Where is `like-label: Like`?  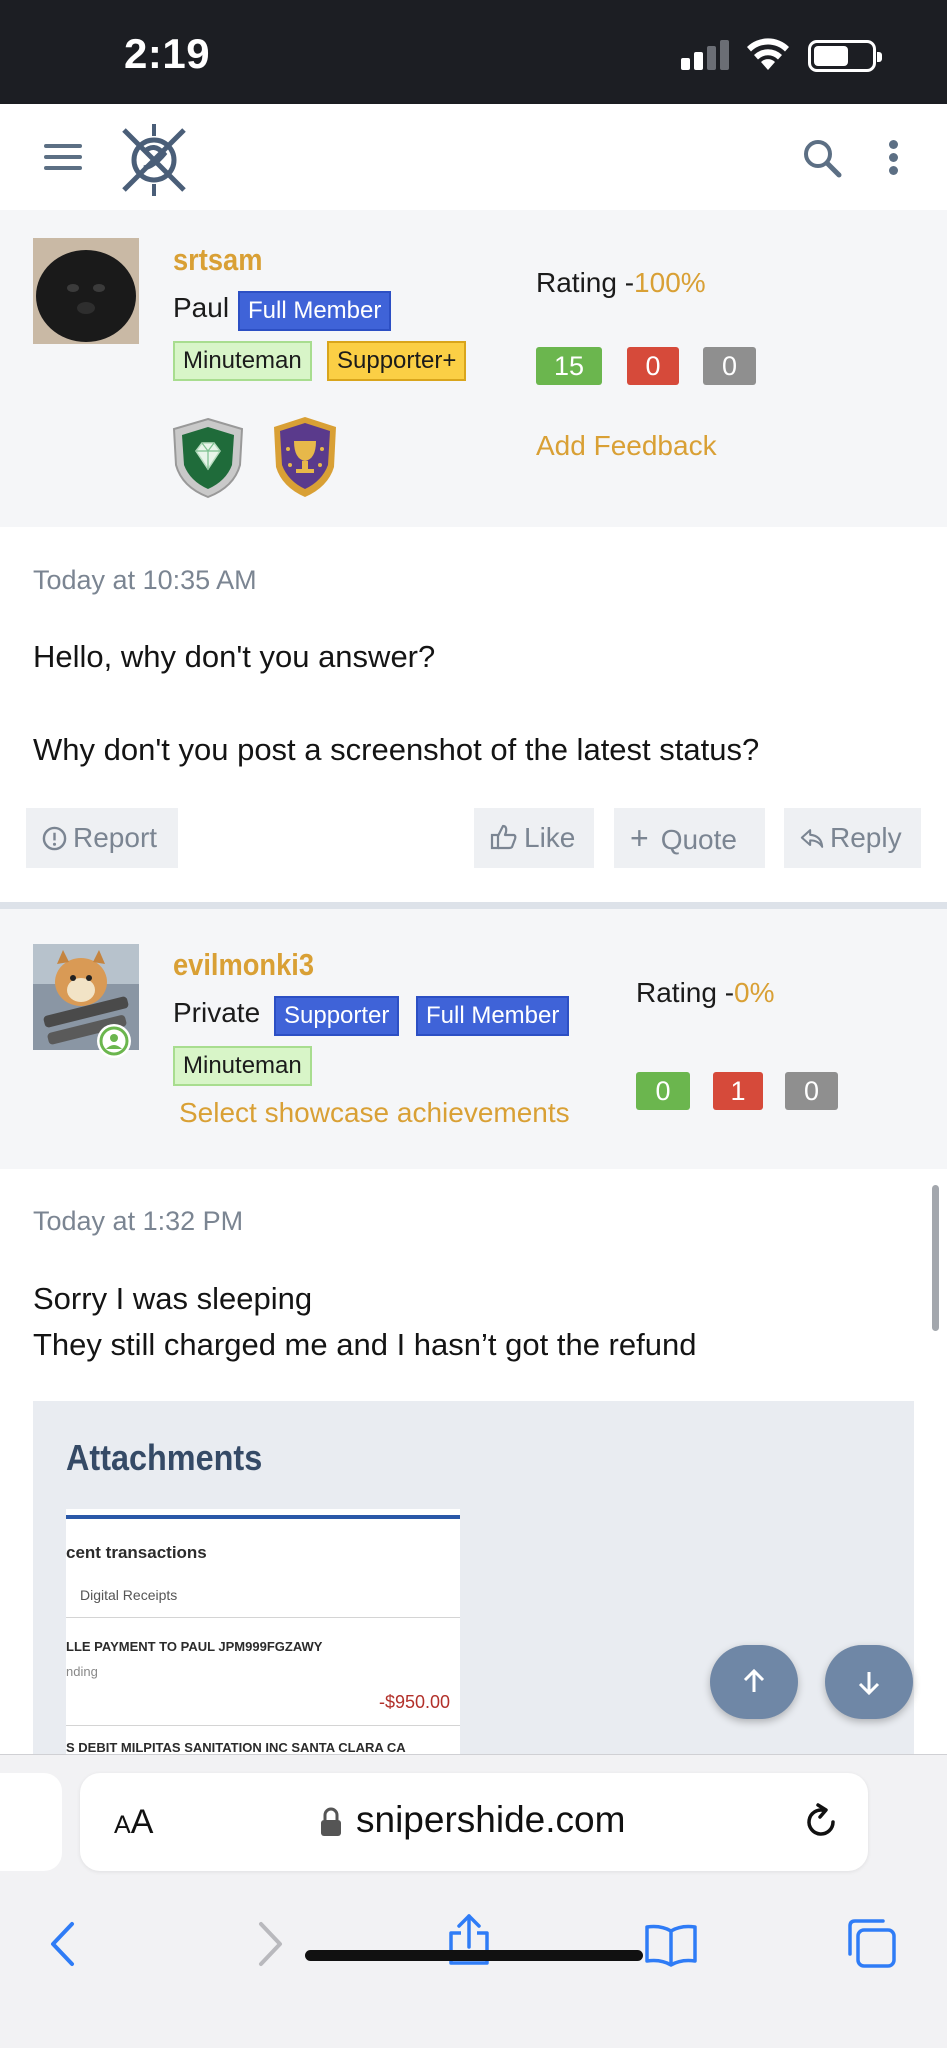 like-label: Like is located at coordinates (550, 837).